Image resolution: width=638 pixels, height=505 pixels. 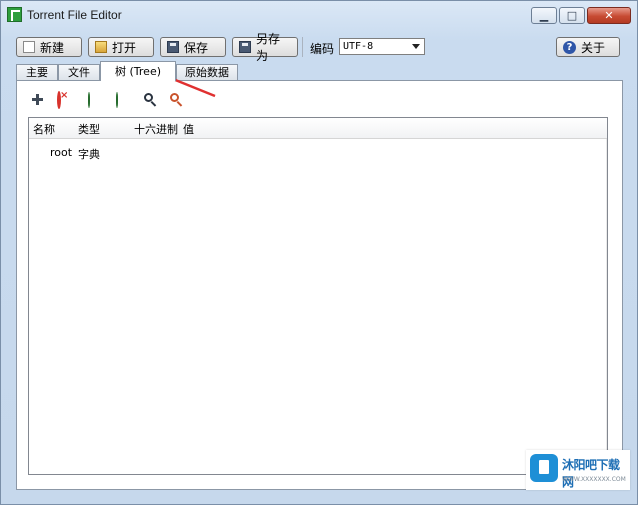 I want to click on add-icon, so click(x=38, y=100).